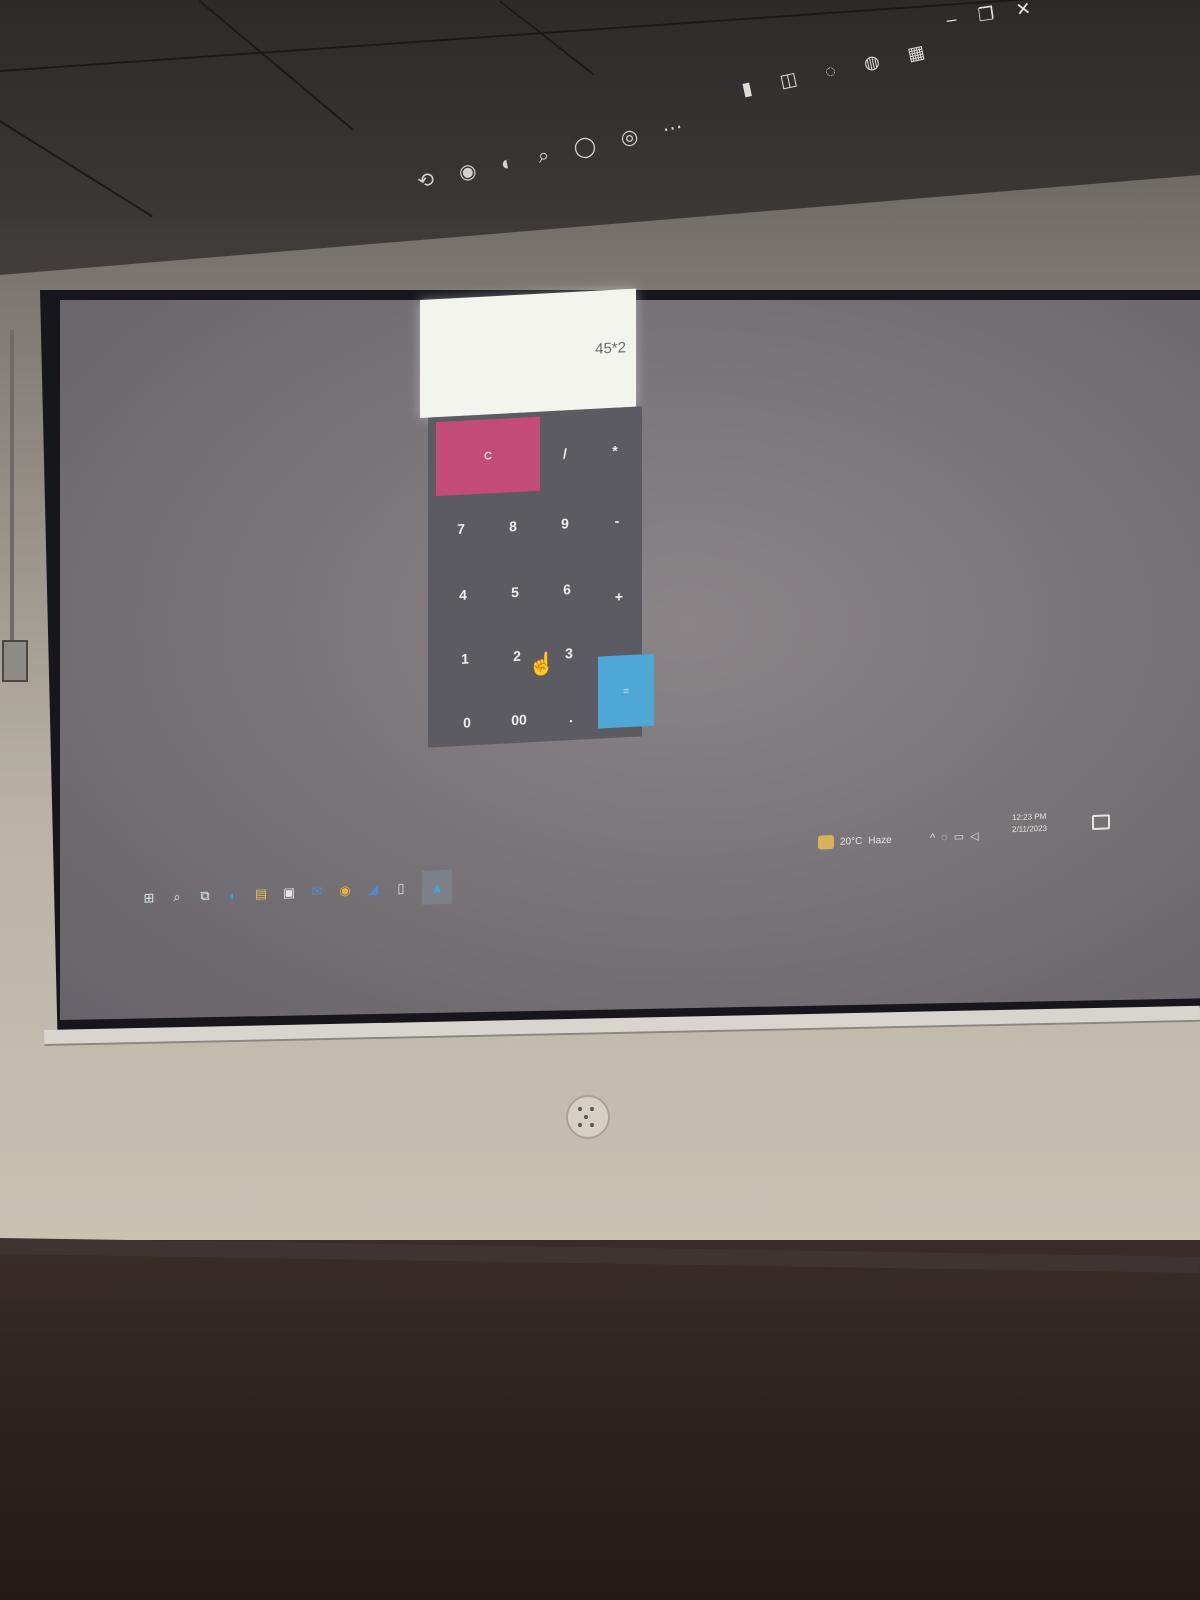 This screenshot has height=1600, width=1200. Describe the element at coordinates (289, 893) in the screenshot. I see `store-icon: ▣` at that location.